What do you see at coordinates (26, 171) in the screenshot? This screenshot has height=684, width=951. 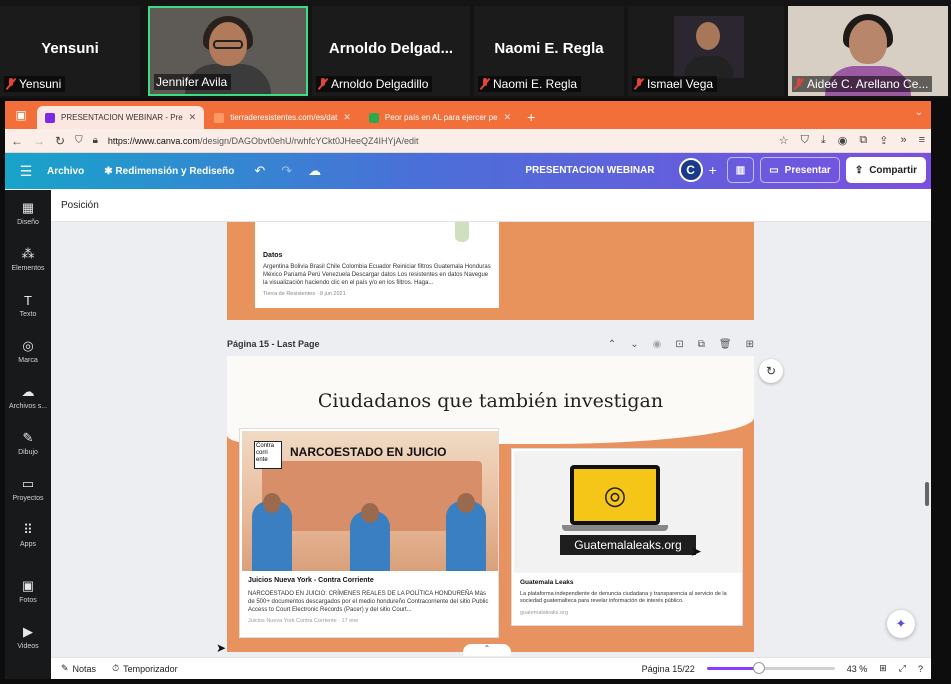 I see `hamburger-menu-icon: ☰` at bounding box center [26, 171].